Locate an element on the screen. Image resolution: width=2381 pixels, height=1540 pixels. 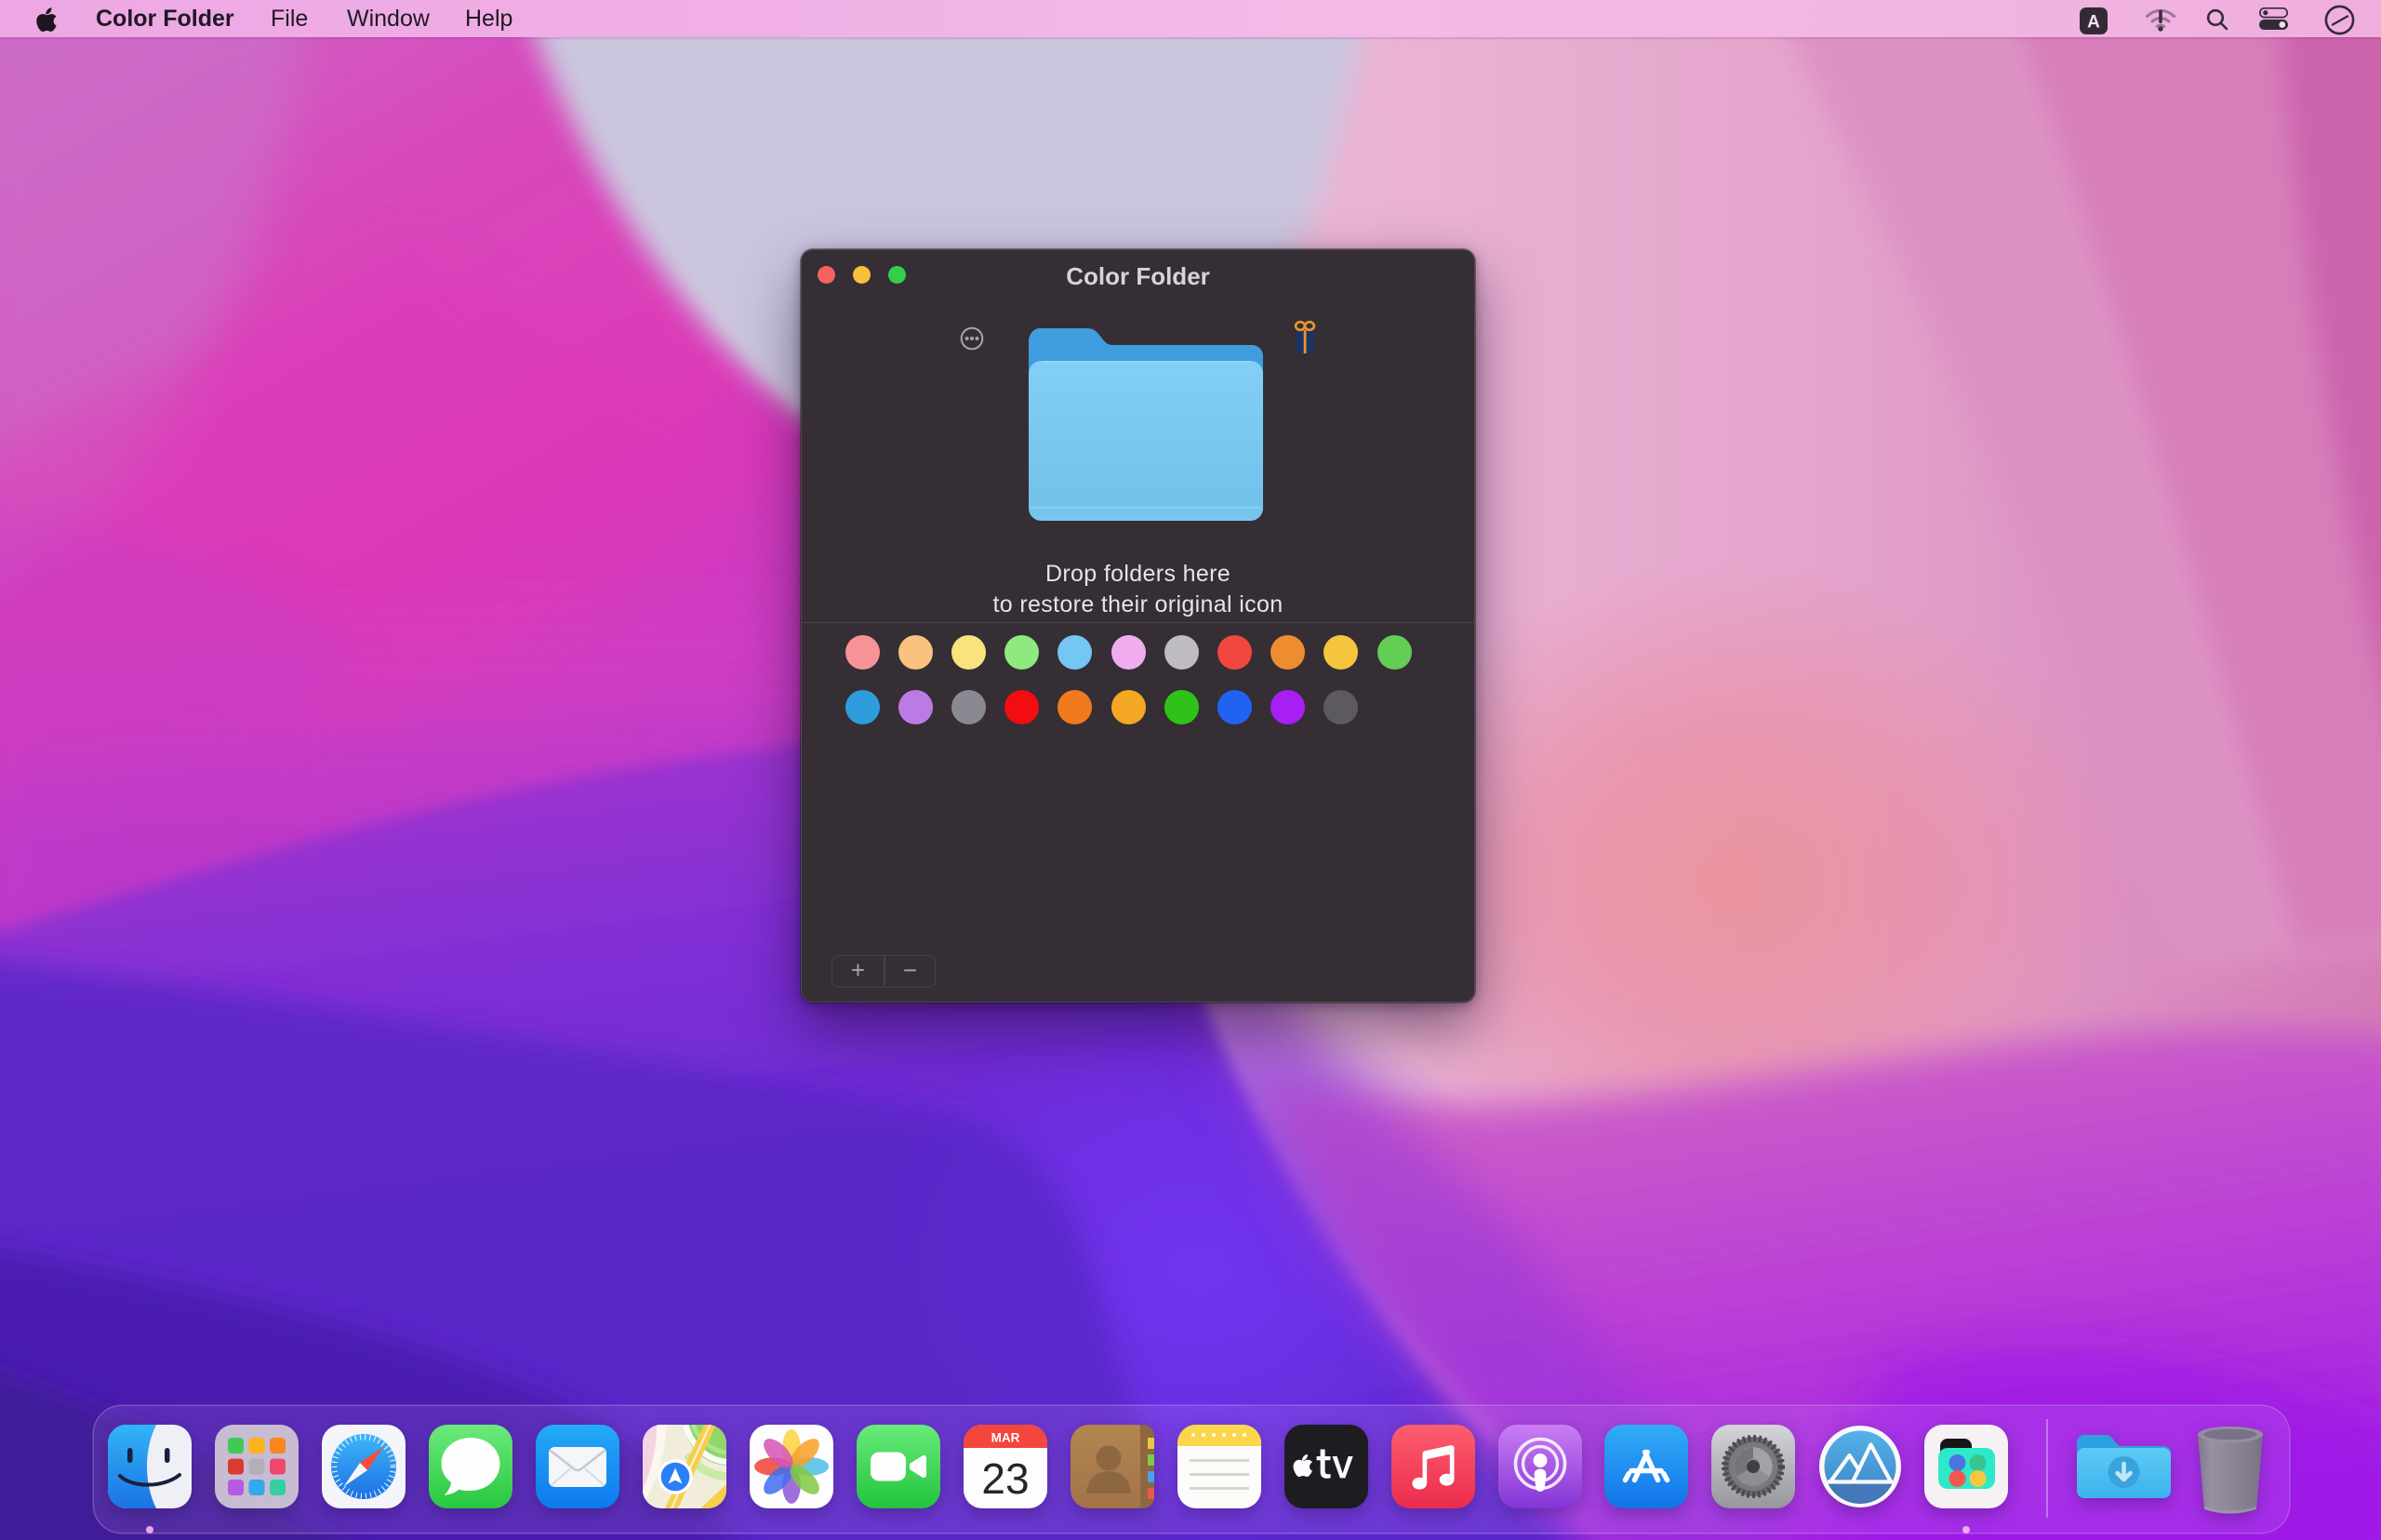
svg-text: A is located at coordinates (2093, 23).